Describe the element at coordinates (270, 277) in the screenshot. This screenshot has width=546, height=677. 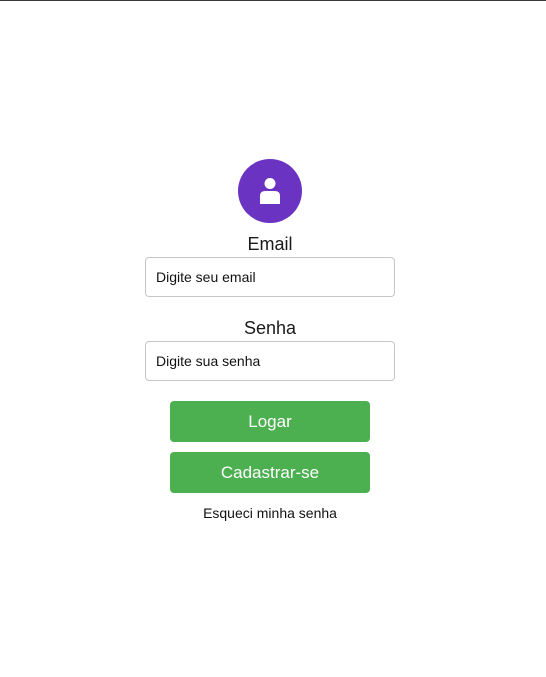
I see `email-field` at that location.